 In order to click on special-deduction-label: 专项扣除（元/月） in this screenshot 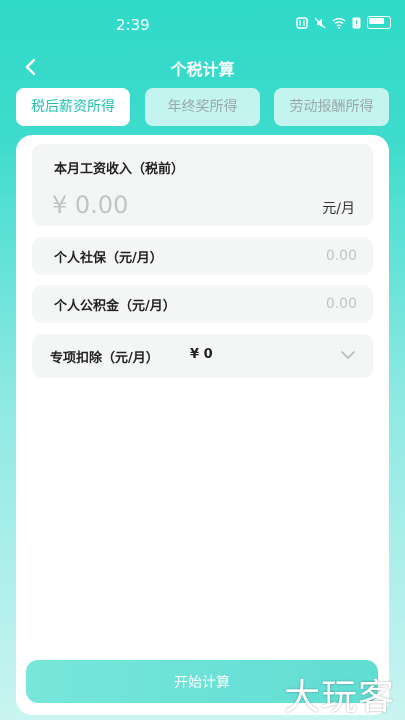, I will do `click(104, 358)`.